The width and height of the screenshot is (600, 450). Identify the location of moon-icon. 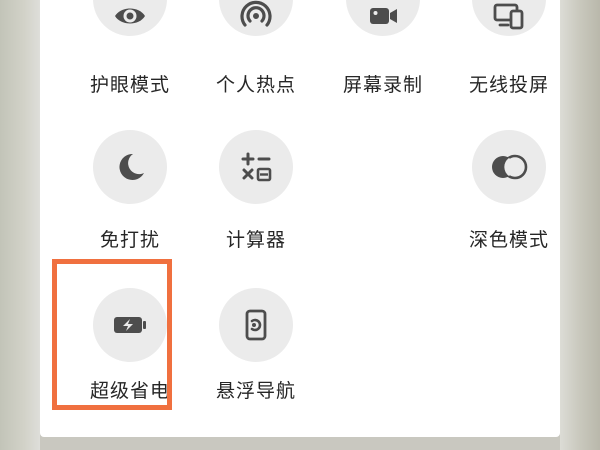
(131, 166).